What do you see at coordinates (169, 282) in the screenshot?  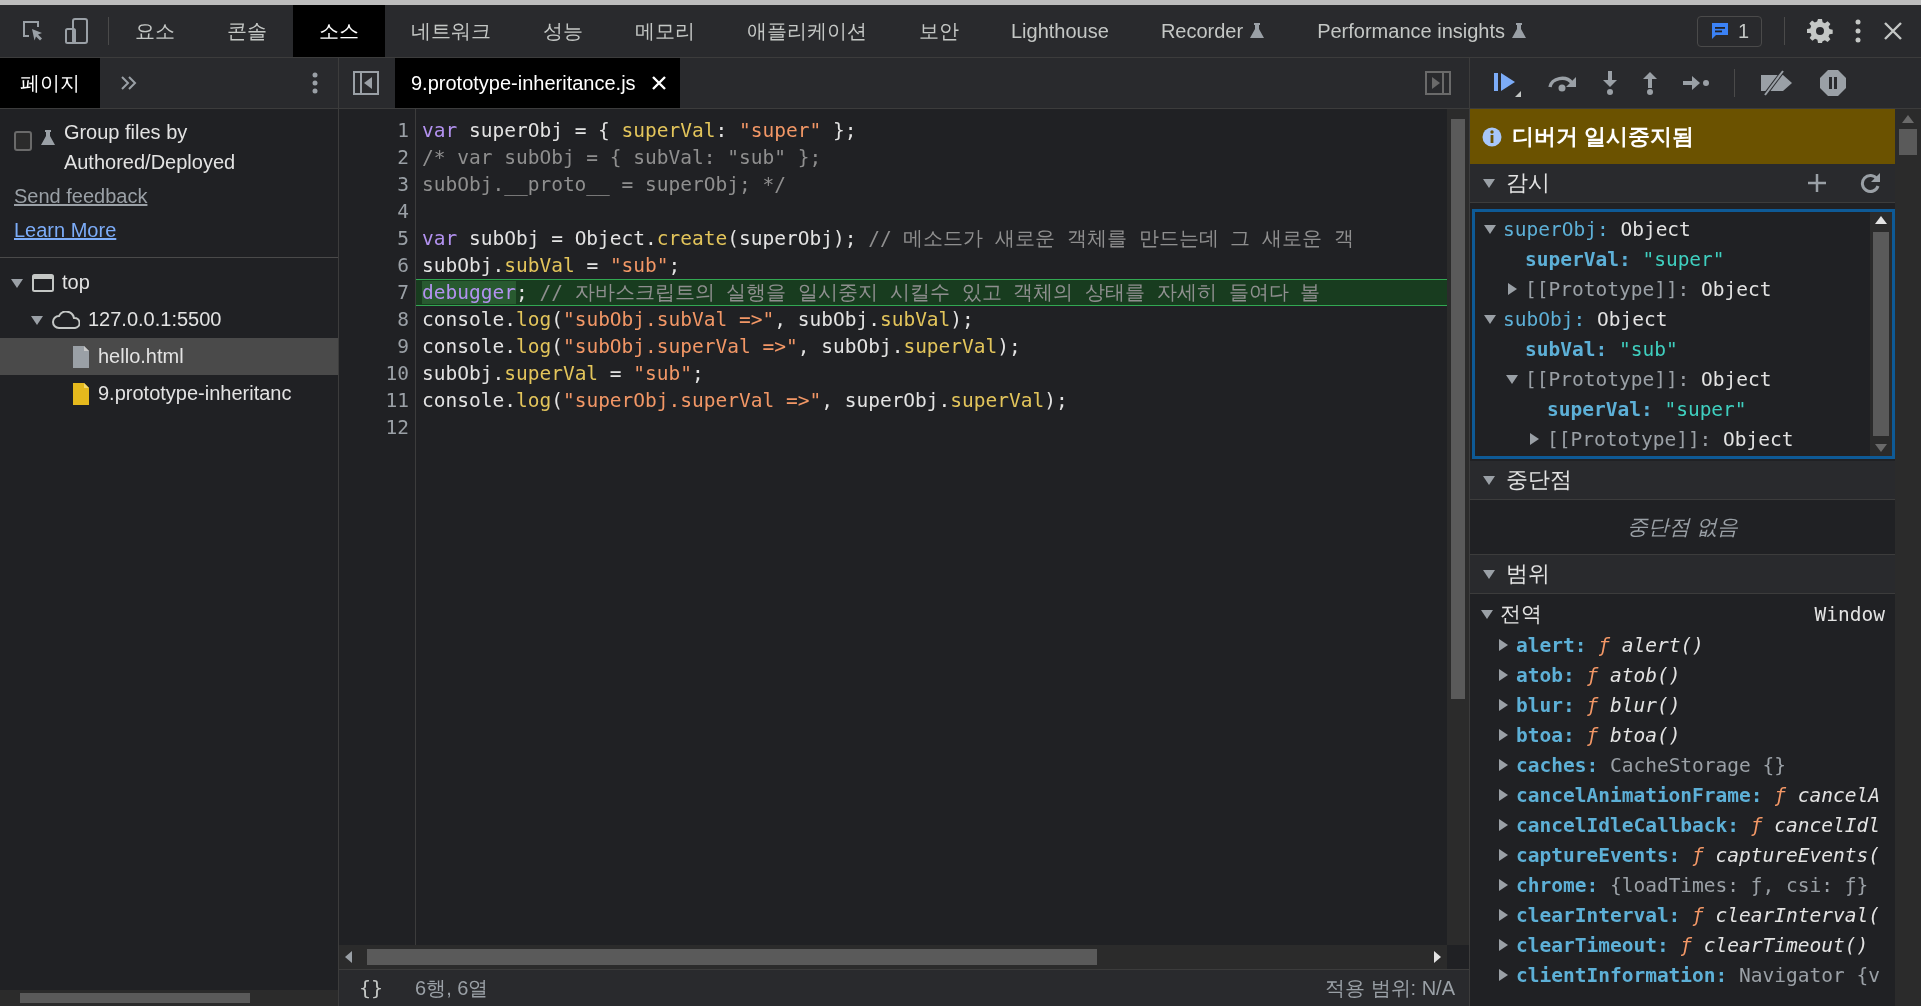 I see `file-tree-item: top` at bounding box center [169, 282].